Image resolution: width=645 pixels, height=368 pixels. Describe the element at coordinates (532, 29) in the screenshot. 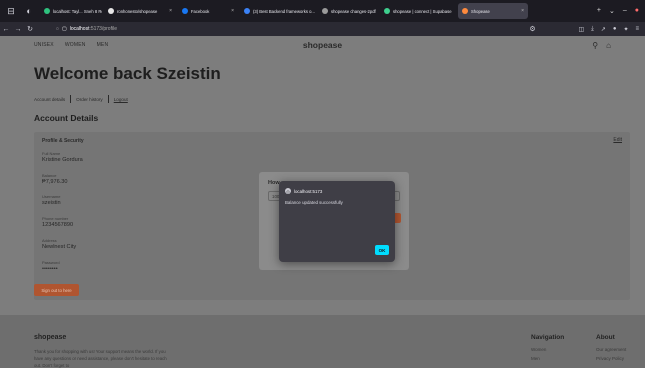

I see `extension-icon: ⚙` at that location.